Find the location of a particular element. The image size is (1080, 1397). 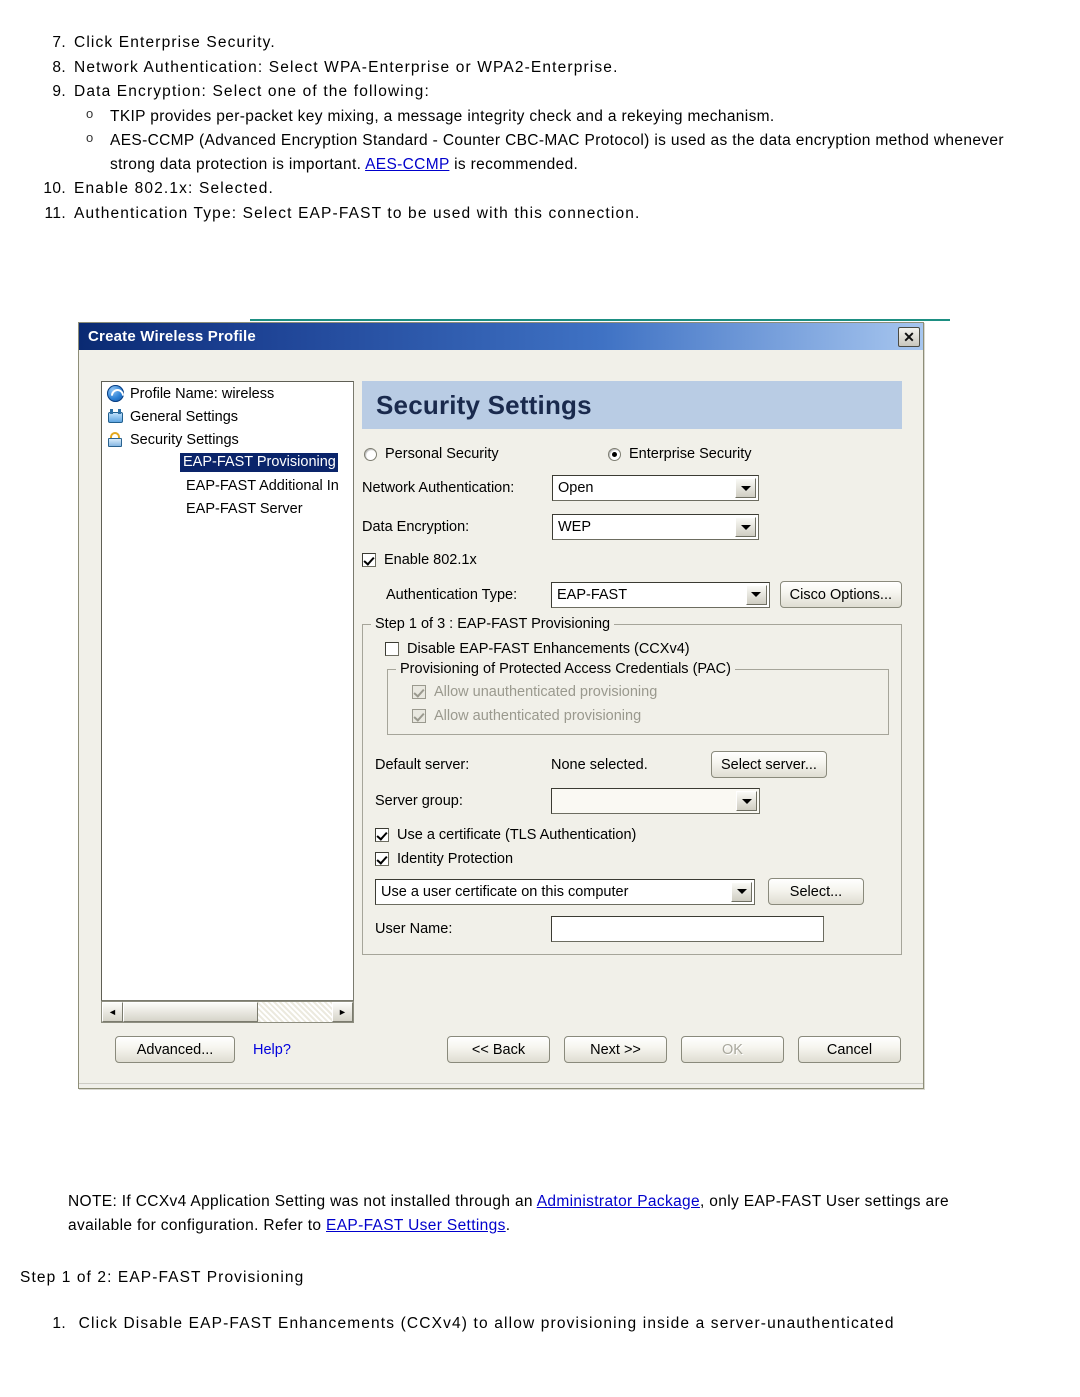

list-item: 7. Click Enterprise Security. is located at coordinates (545, 43).